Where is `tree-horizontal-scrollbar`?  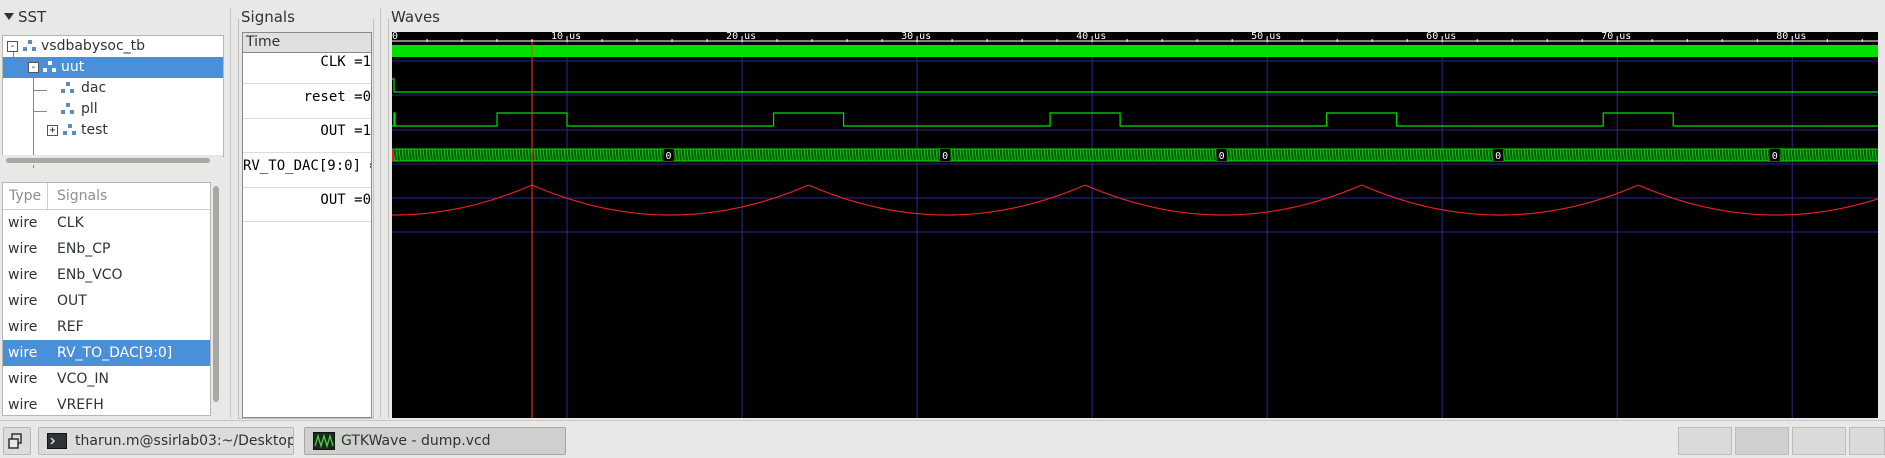
tree-horizontal-scrollbar is located at coordinates (112, 160).